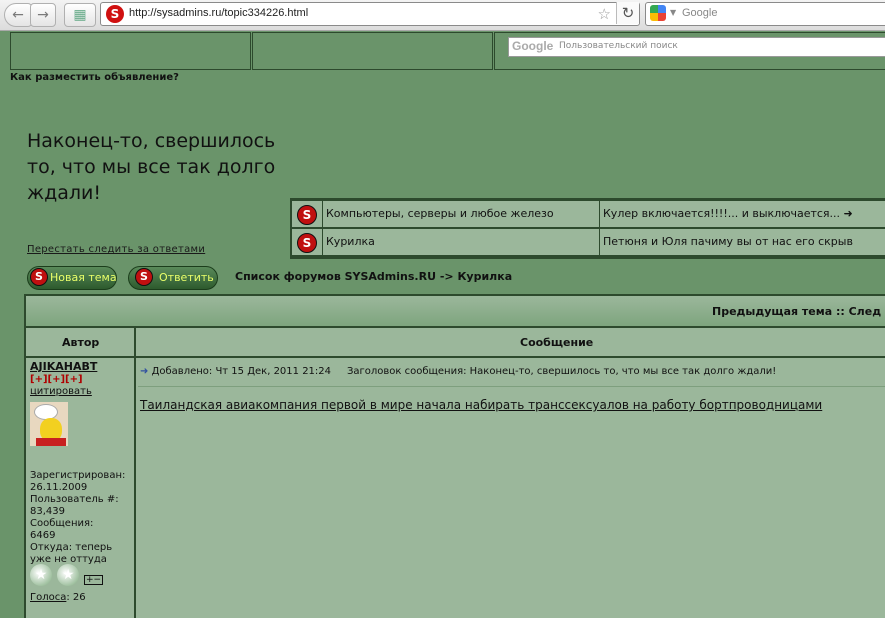 This screenshot has height=618, width=885. What do you see at coordinates (83, 277) in the screenshot?
I see `new-topic-label: Новая тема` at bounding box center [83, 277].